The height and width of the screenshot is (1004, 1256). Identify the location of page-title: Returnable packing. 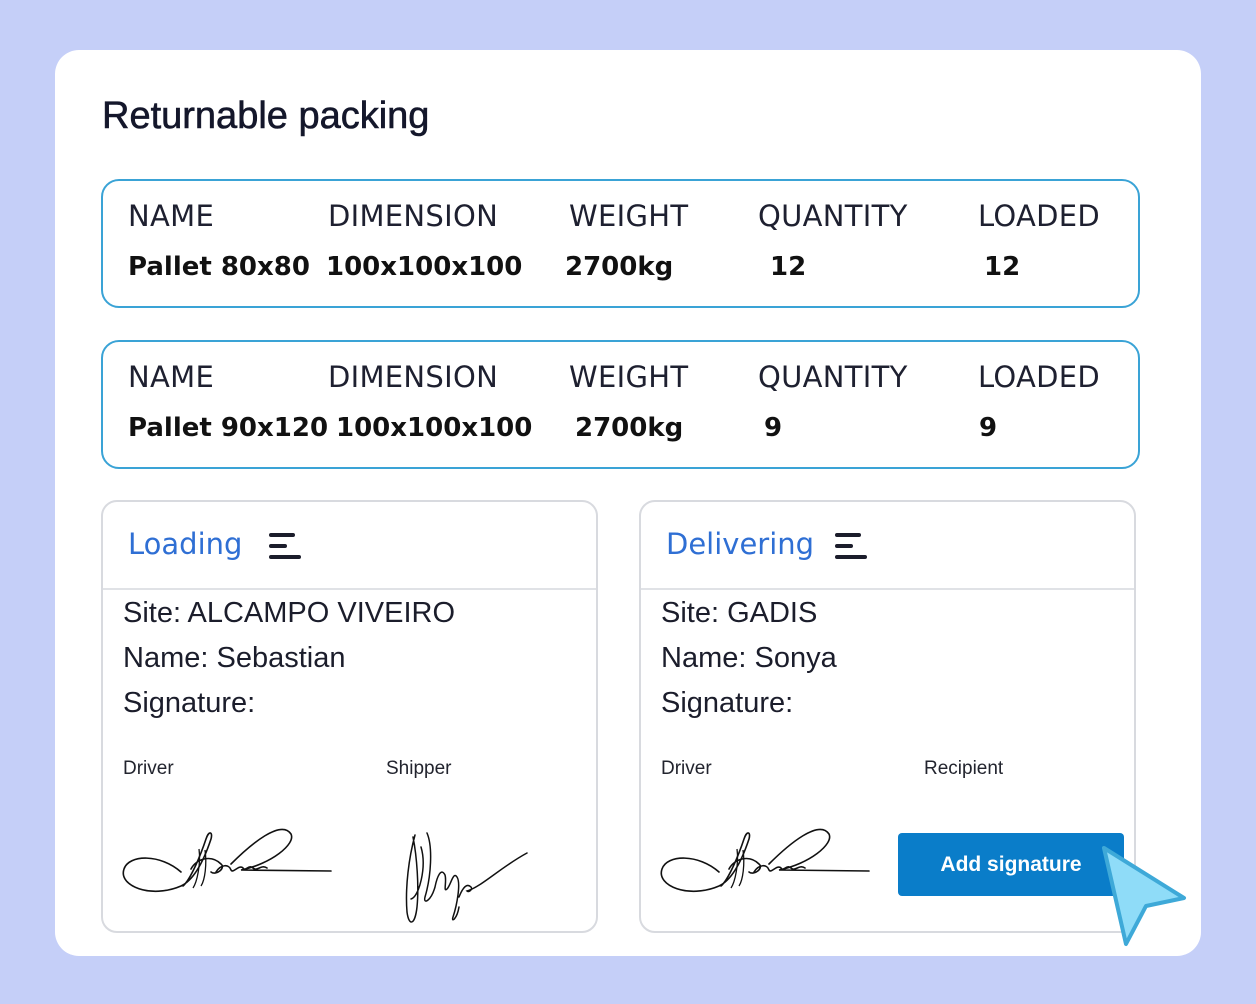
(266, 116).